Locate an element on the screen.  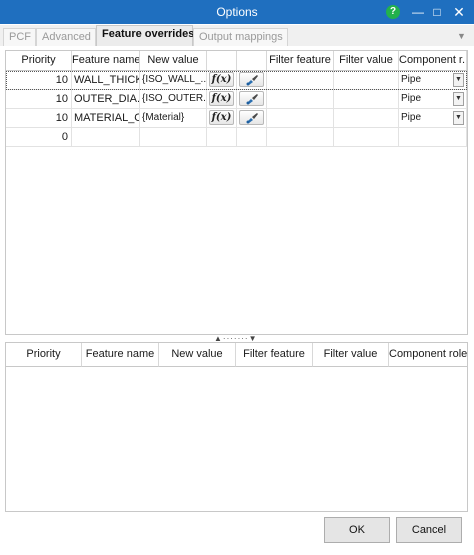
close-icon: ✕ is located at coordinates (459, 12).